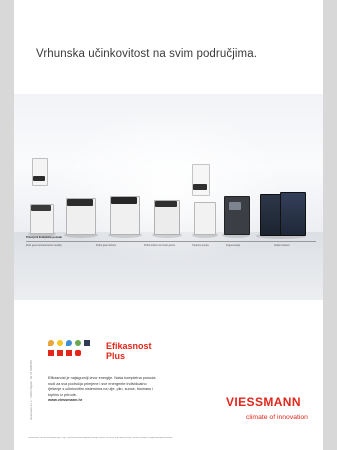 Image resolution: width=337 pixels, height=450 pixels. I want to click on factory-icon, so click(60, 353).